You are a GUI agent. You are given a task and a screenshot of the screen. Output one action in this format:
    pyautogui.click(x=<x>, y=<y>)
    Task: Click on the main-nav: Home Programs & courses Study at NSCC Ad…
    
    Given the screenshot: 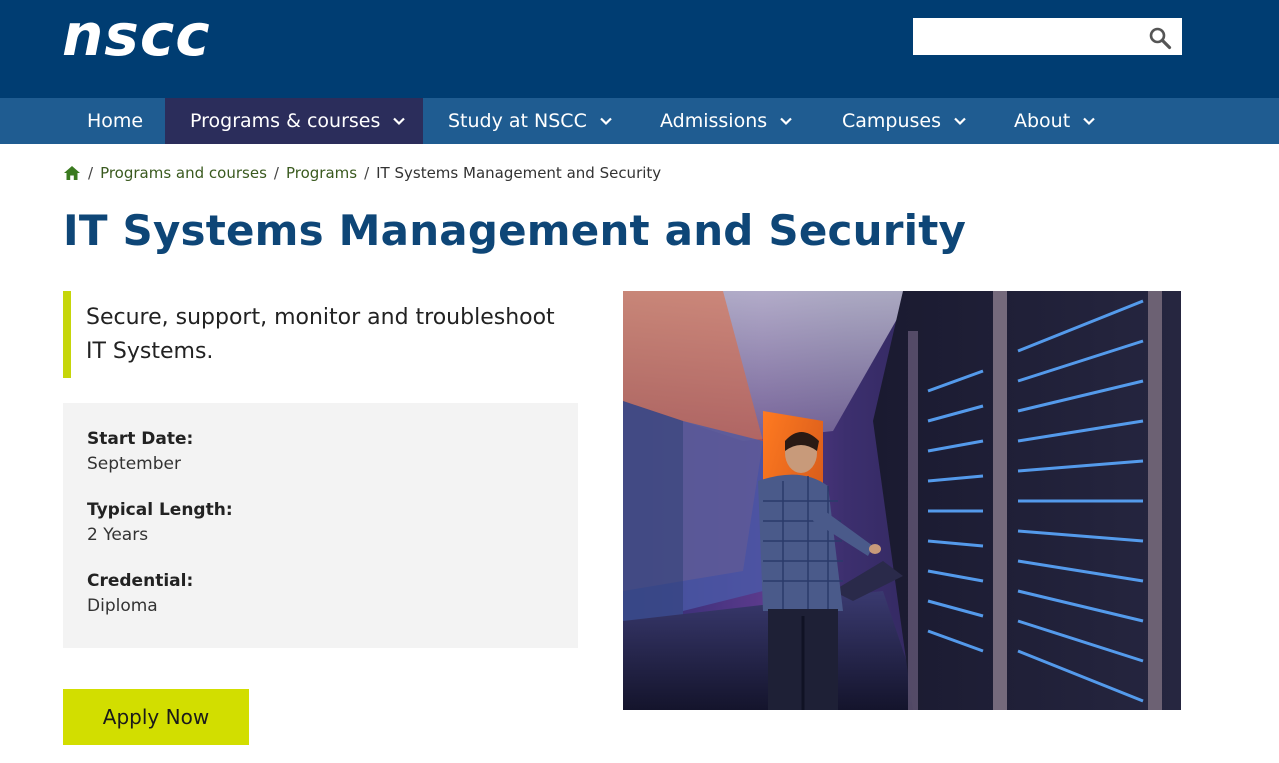 What is the action you would take?
    pyautogui.click(x=639, y=121)
    